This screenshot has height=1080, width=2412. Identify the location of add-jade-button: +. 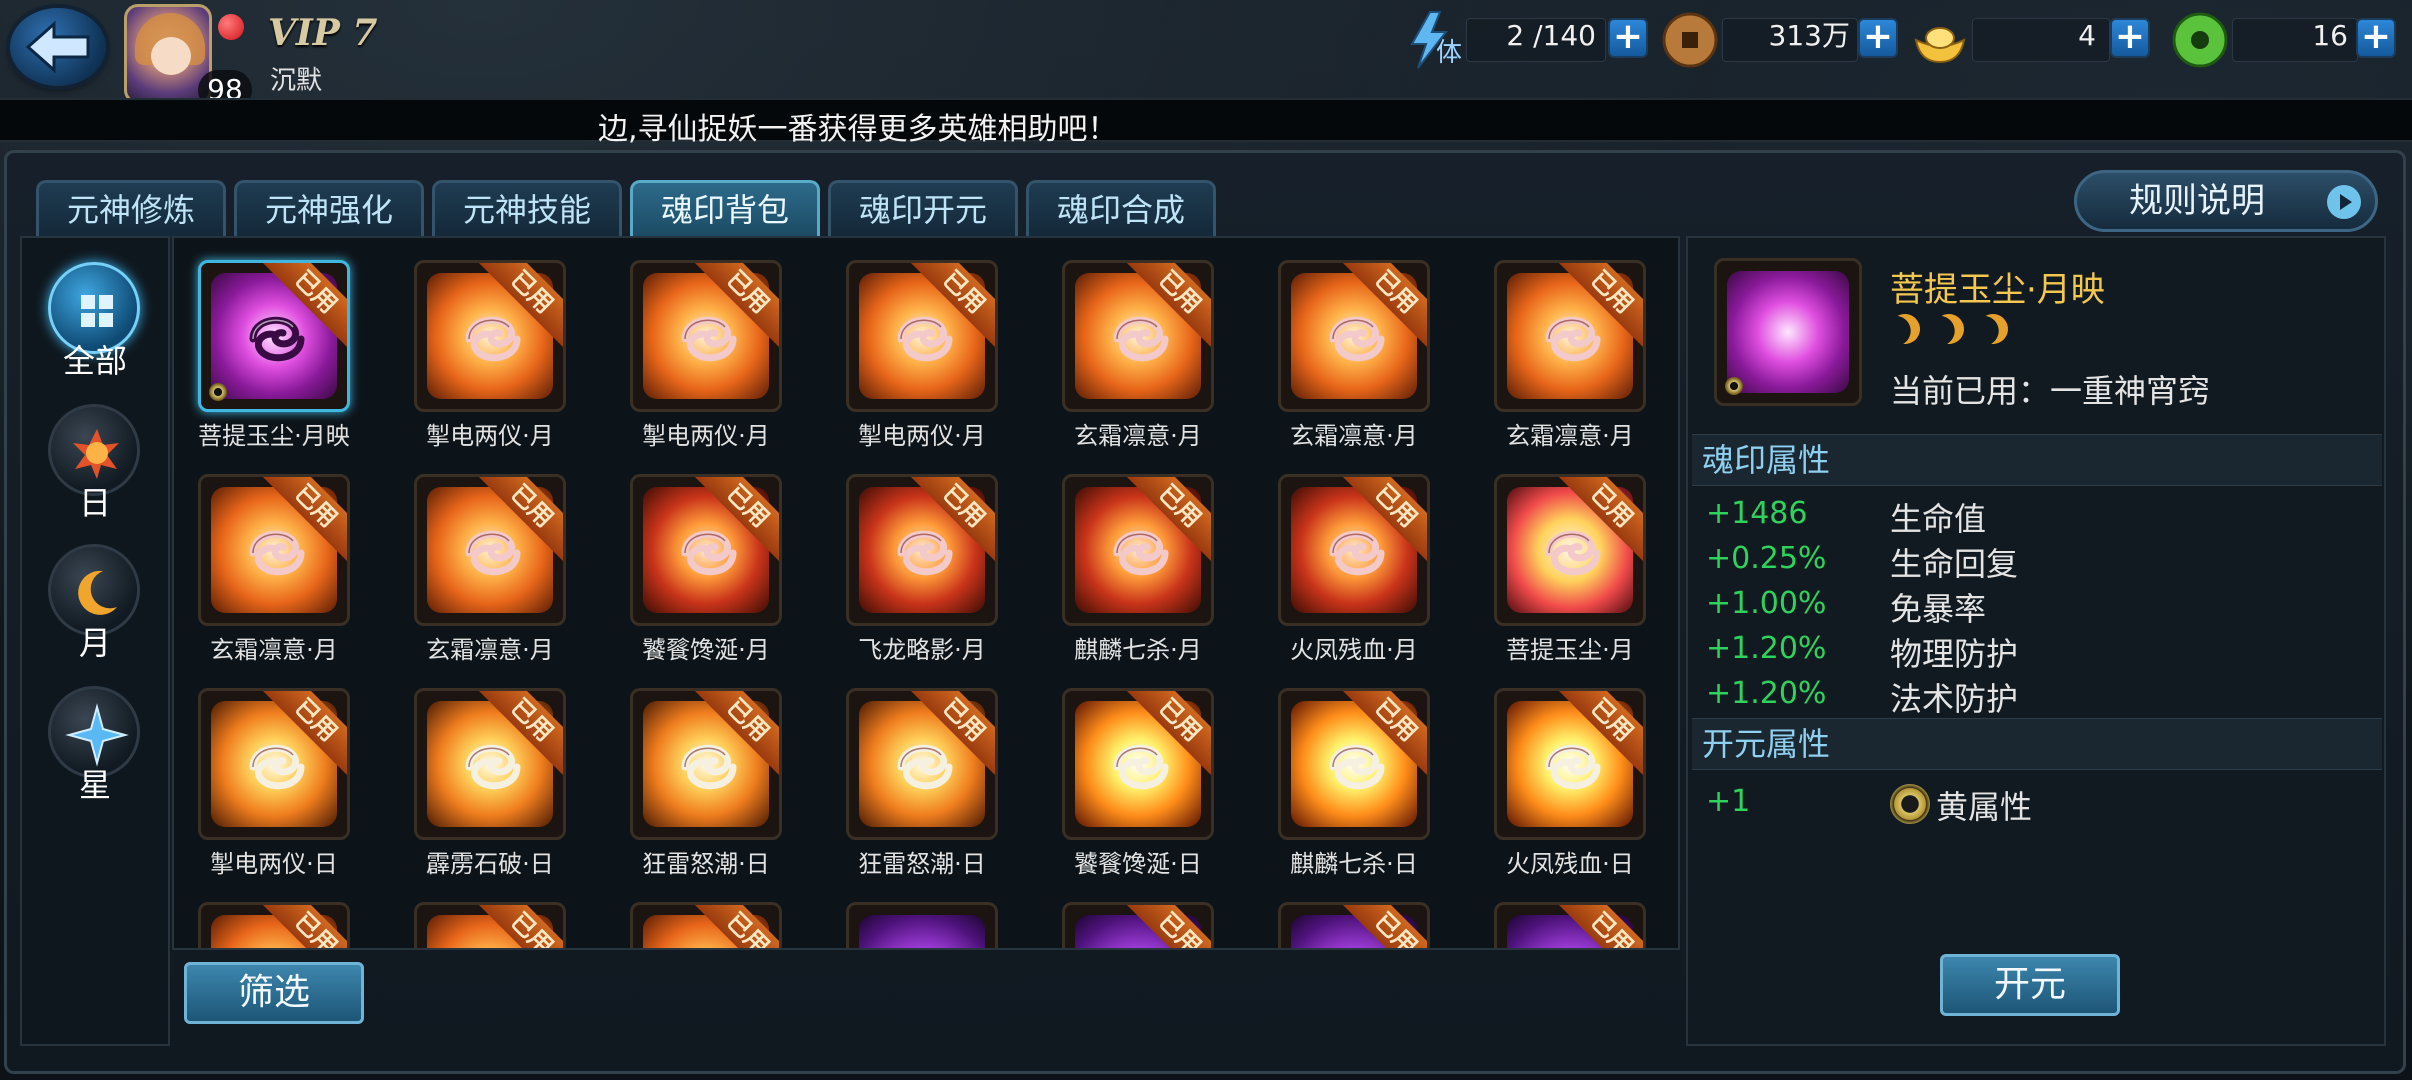
(2376, 38).